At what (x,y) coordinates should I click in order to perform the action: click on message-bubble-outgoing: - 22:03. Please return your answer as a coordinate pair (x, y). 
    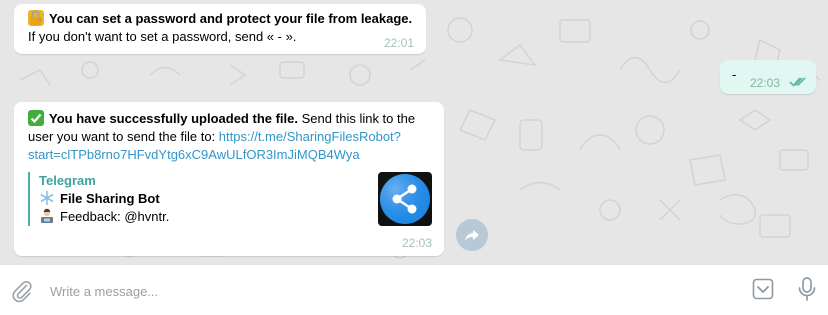
    Looking at the image, I should click on (768, 77).